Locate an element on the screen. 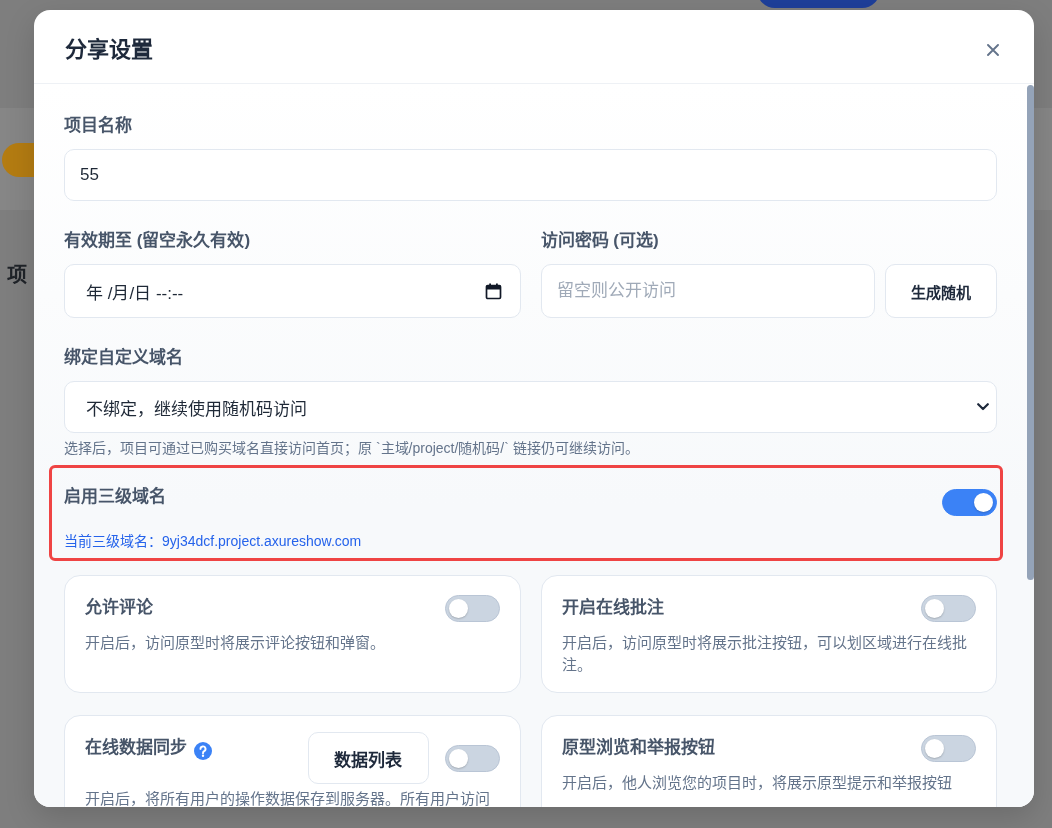 The width and height of the screenshot is (1052, 828). password-field: 留空则公开访问 is located at coordinates (707, 291).